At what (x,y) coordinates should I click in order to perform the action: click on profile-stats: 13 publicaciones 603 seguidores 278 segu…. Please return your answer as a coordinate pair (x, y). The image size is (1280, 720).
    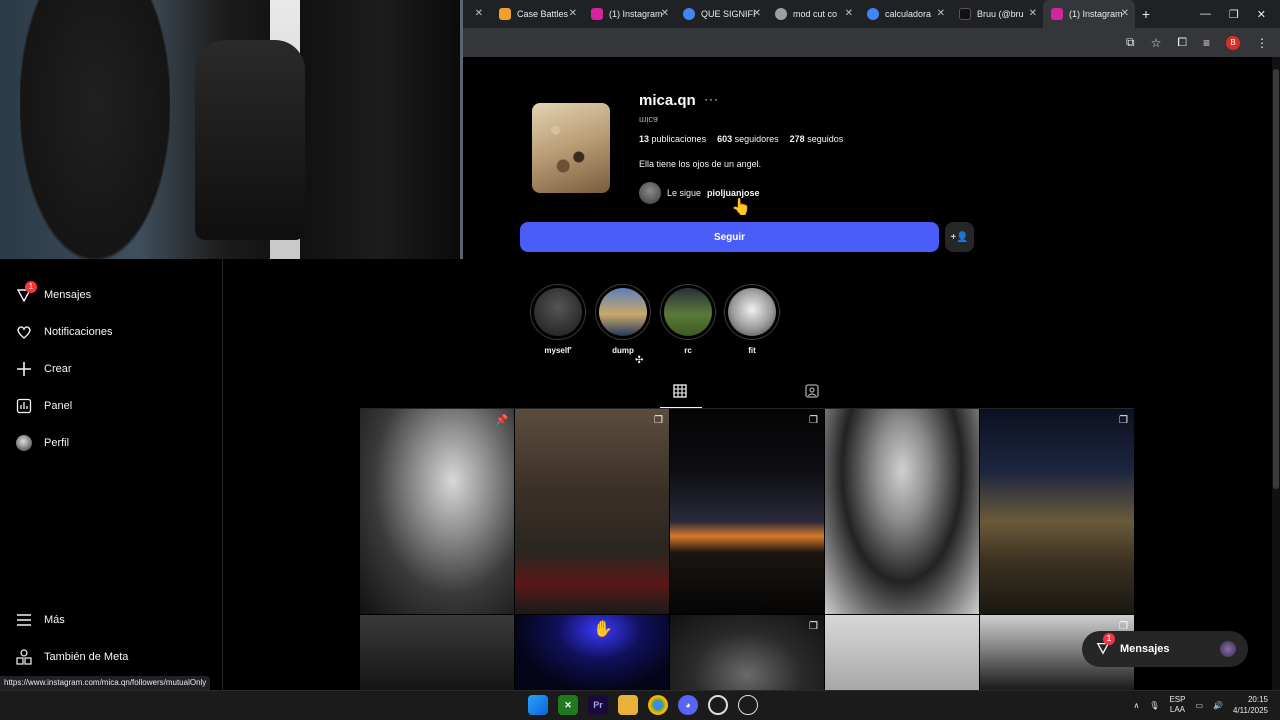
    Looking at the image, I should click on (741, 139).